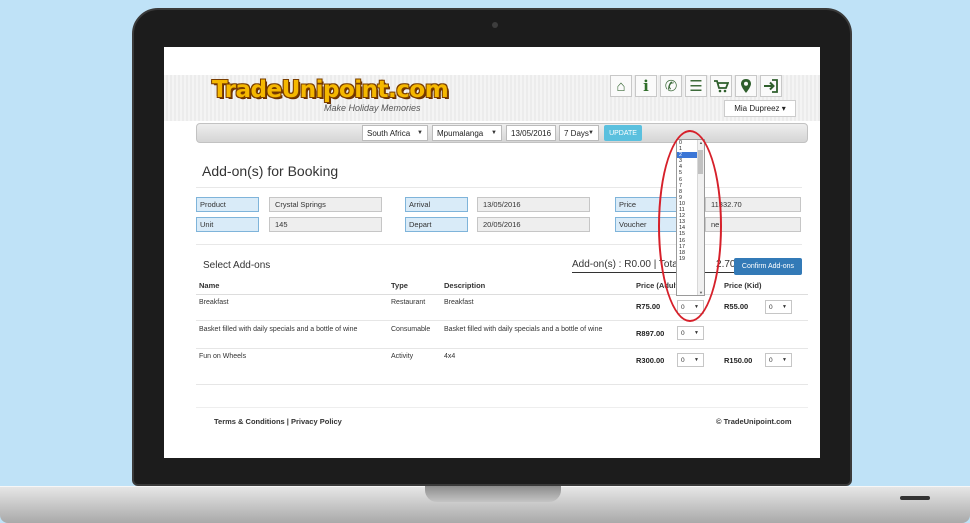 Image resolution: width=970 pixels, height=523 pixels. Describe the element at coordinates (411, 329) in the screenshot. I see `row2-type: Consumable` at that location.